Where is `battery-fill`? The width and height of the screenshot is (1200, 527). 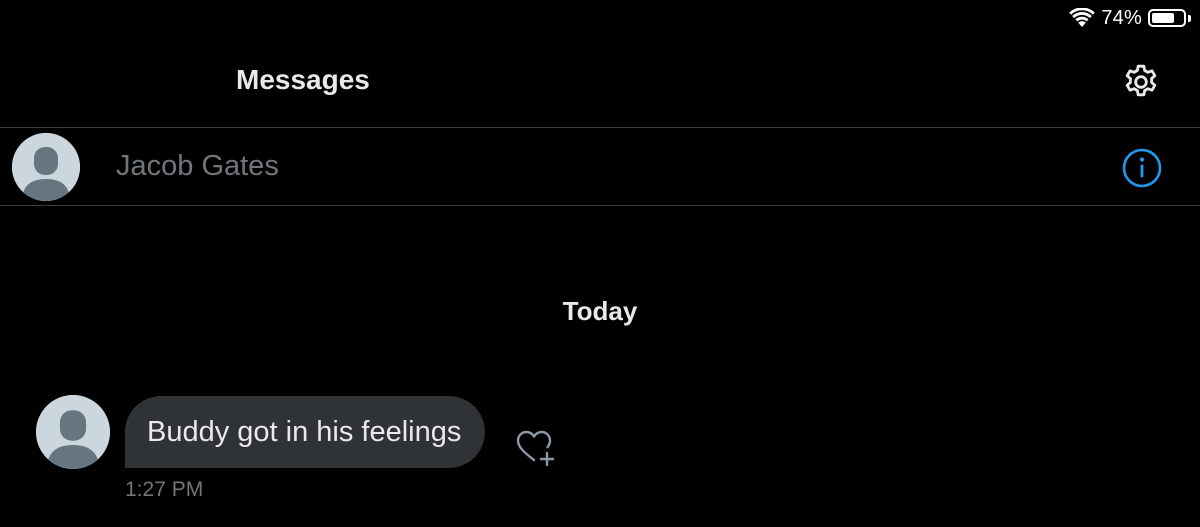
battery-fill is located at coordinates (1163, 18).